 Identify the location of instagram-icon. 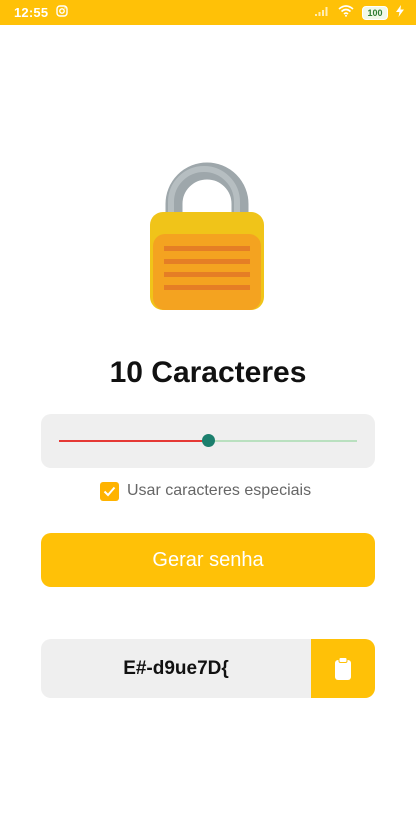
(62, 12).